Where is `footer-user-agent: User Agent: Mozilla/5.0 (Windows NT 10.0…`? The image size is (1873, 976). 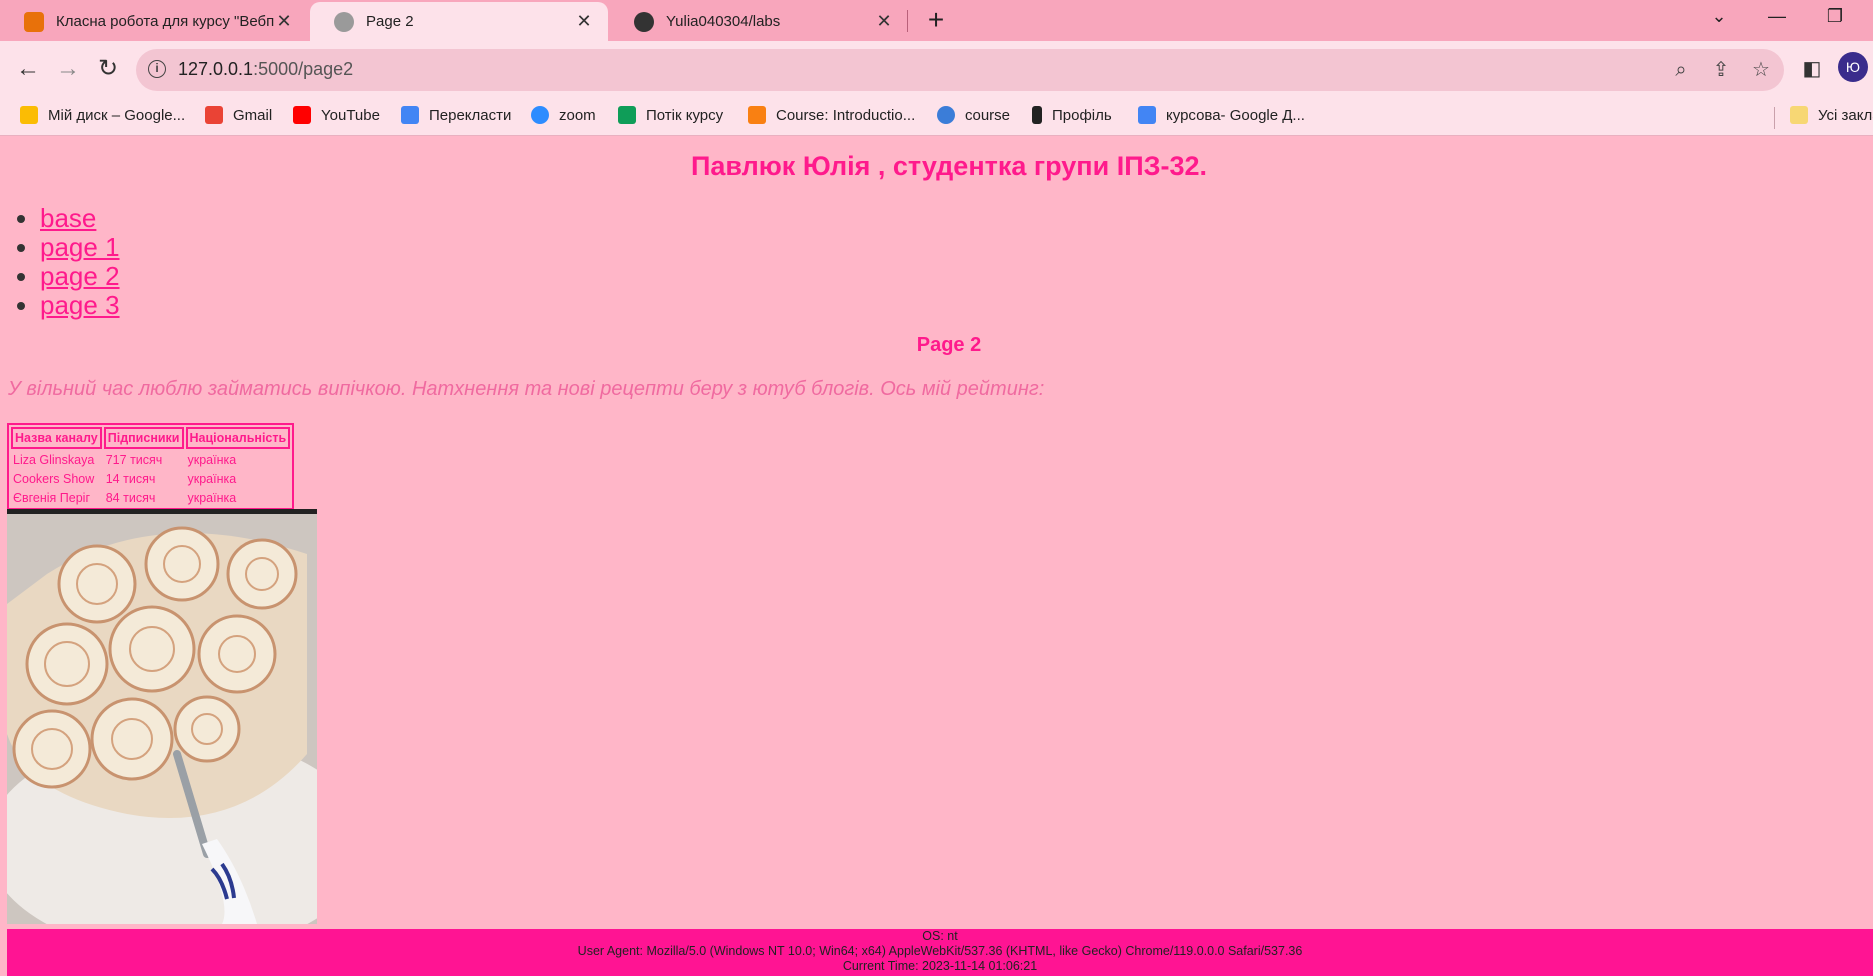
footer-user-agent: User Agent: Mozilla/5.0 (Windows NT 10.0… is located at coordinates (940, 951).